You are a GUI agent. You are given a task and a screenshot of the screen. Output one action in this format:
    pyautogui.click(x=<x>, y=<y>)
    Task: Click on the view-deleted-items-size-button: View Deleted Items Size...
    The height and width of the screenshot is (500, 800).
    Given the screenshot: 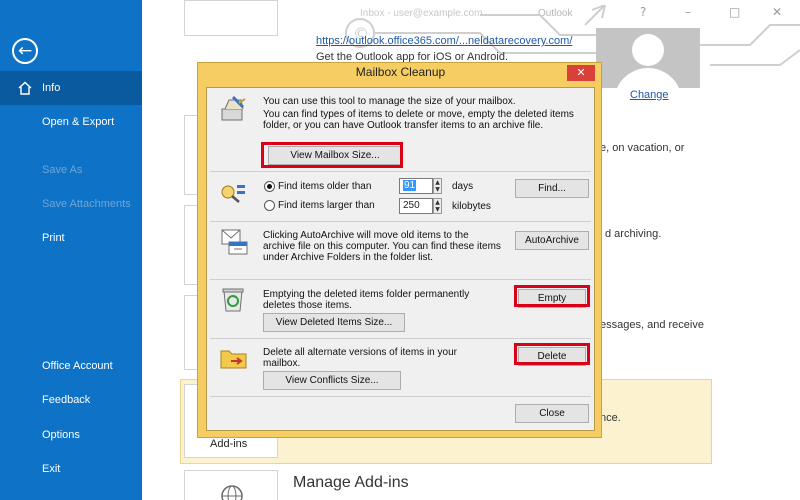 What is the action you would take?
    pyautogui.click(x=334, y=322)
    